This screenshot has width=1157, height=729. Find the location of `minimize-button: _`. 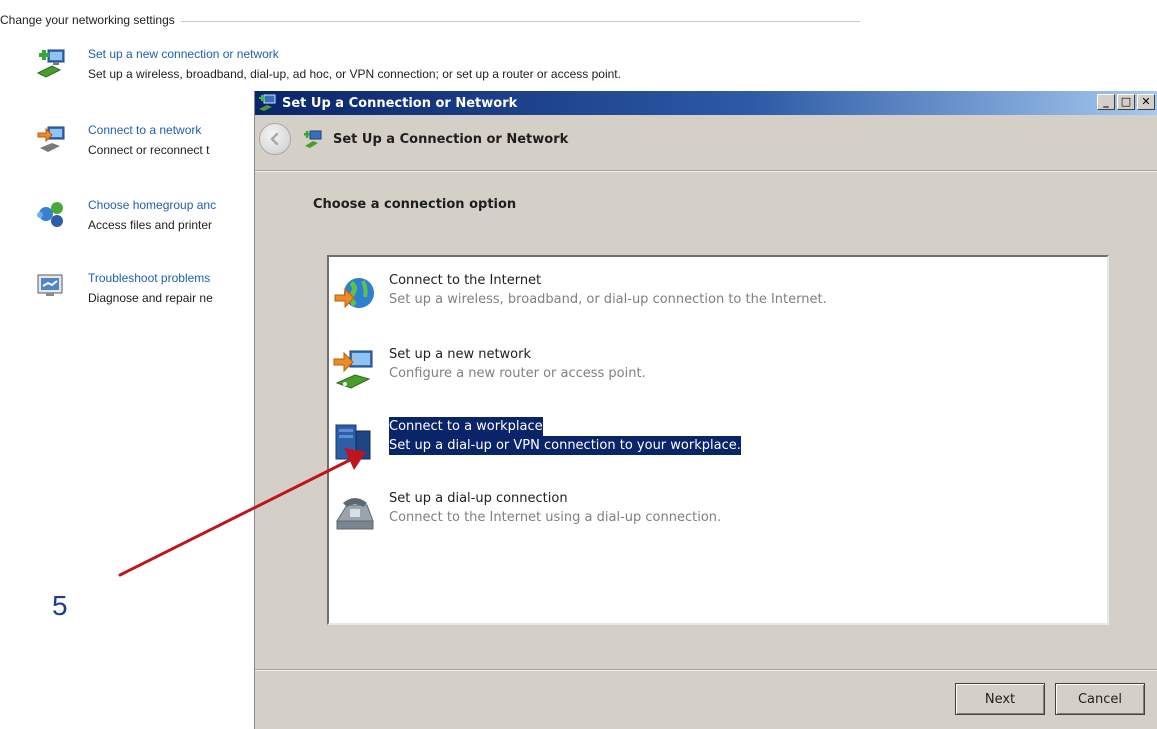

minimize-button: _ is located at coordinates (1106, 102).